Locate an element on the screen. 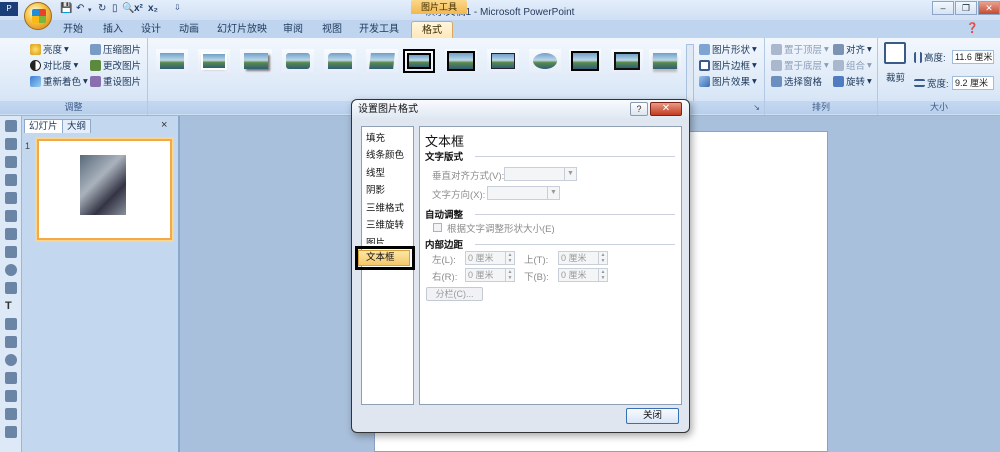 Image resolution: width=1000 pixels, height=452 pixels. selection-pane-button: 选择窗格 is located at coordinates (796, 81).